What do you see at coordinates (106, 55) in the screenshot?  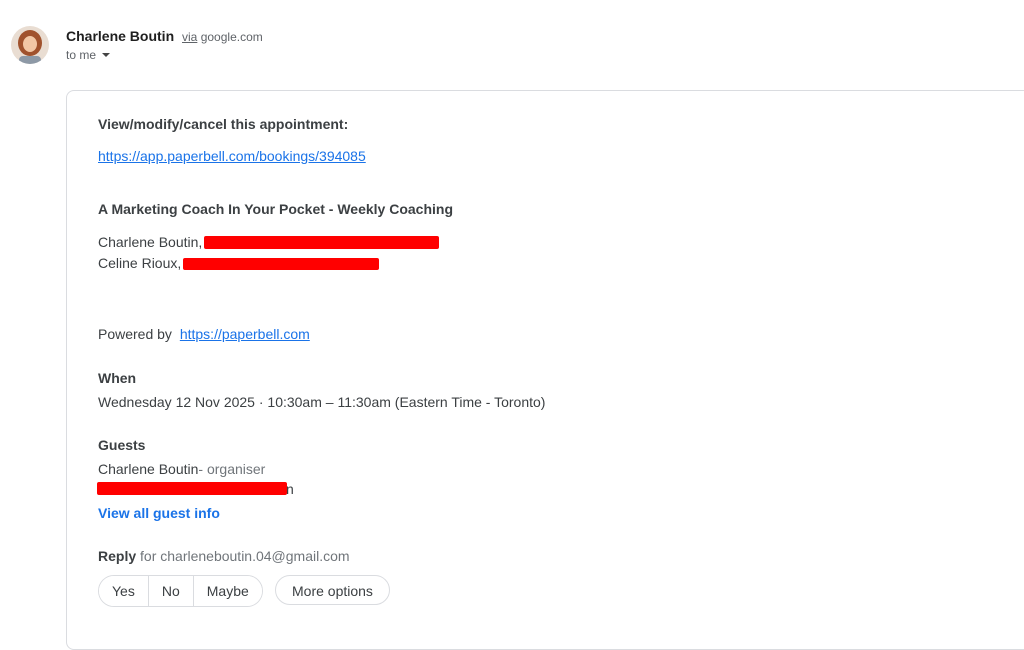 I see `caret-down-icon` at bounding box center [106, 55].